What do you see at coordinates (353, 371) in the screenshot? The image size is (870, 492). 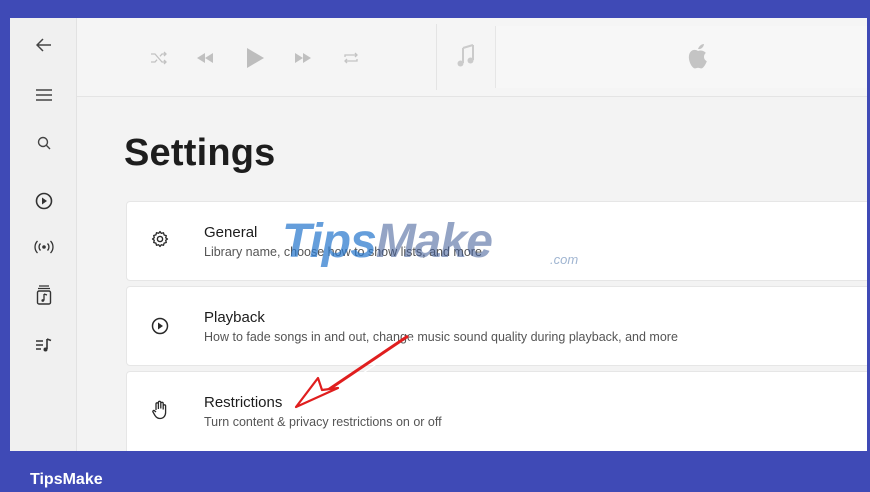 I see `annotation-arrow` at bounding box center [353, 371].